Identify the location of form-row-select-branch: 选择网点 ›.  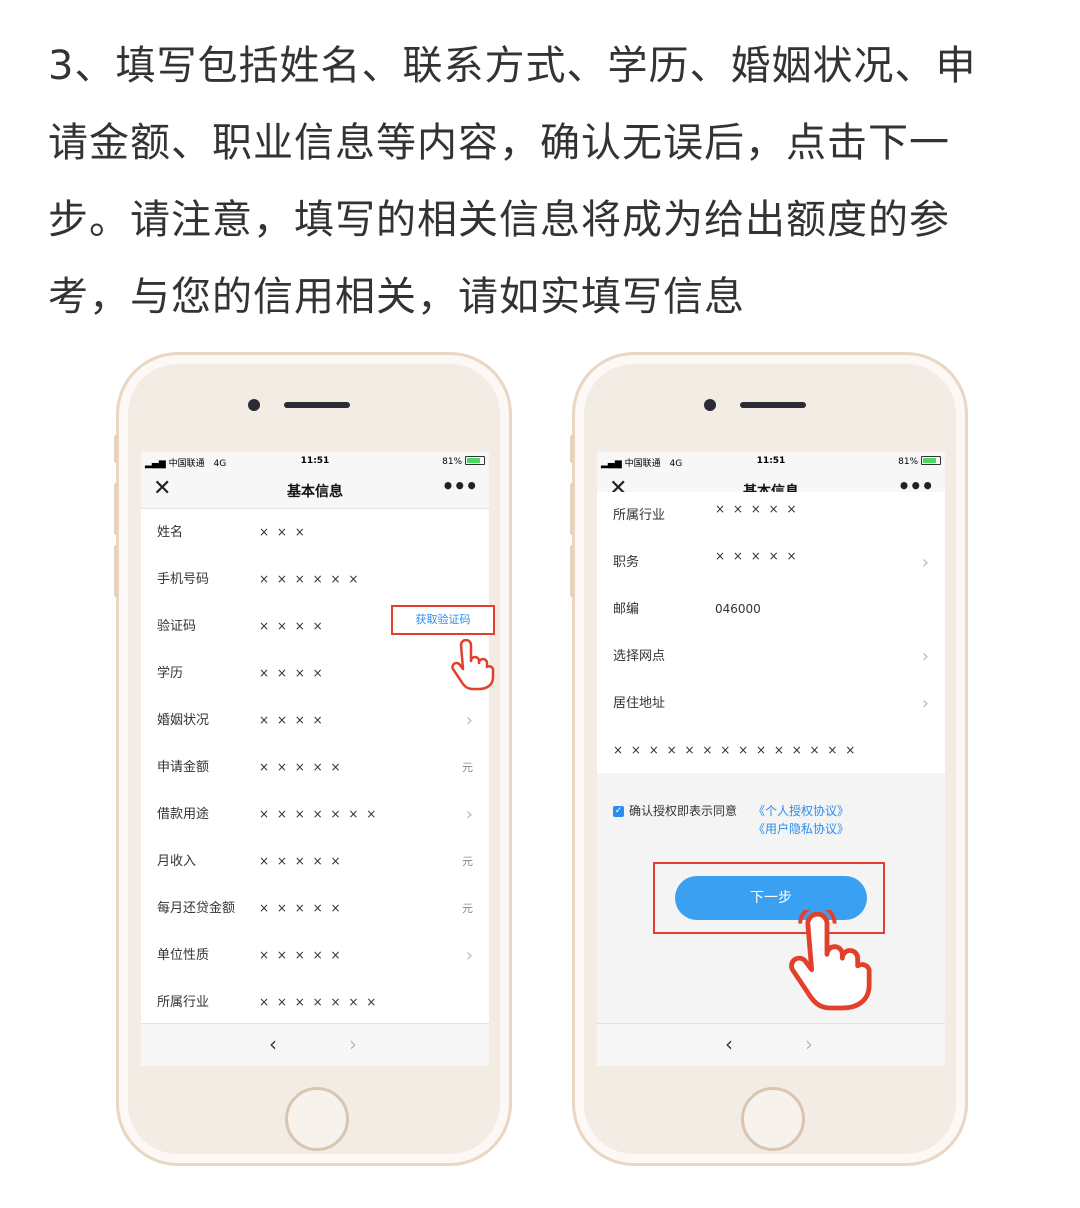
(771, 656).